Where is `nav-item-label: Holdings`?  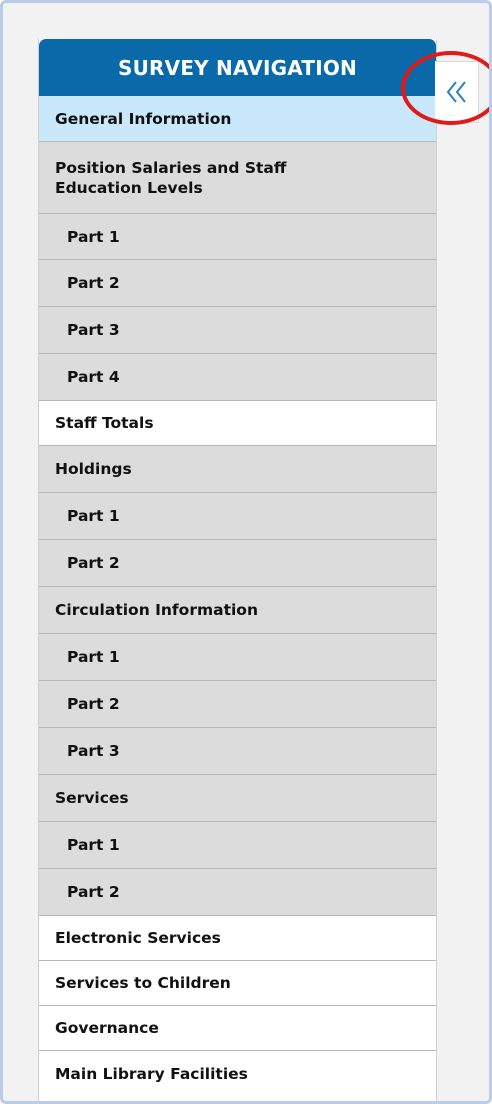 nav-item-label: Holdings is located at coordinates (93, 469).